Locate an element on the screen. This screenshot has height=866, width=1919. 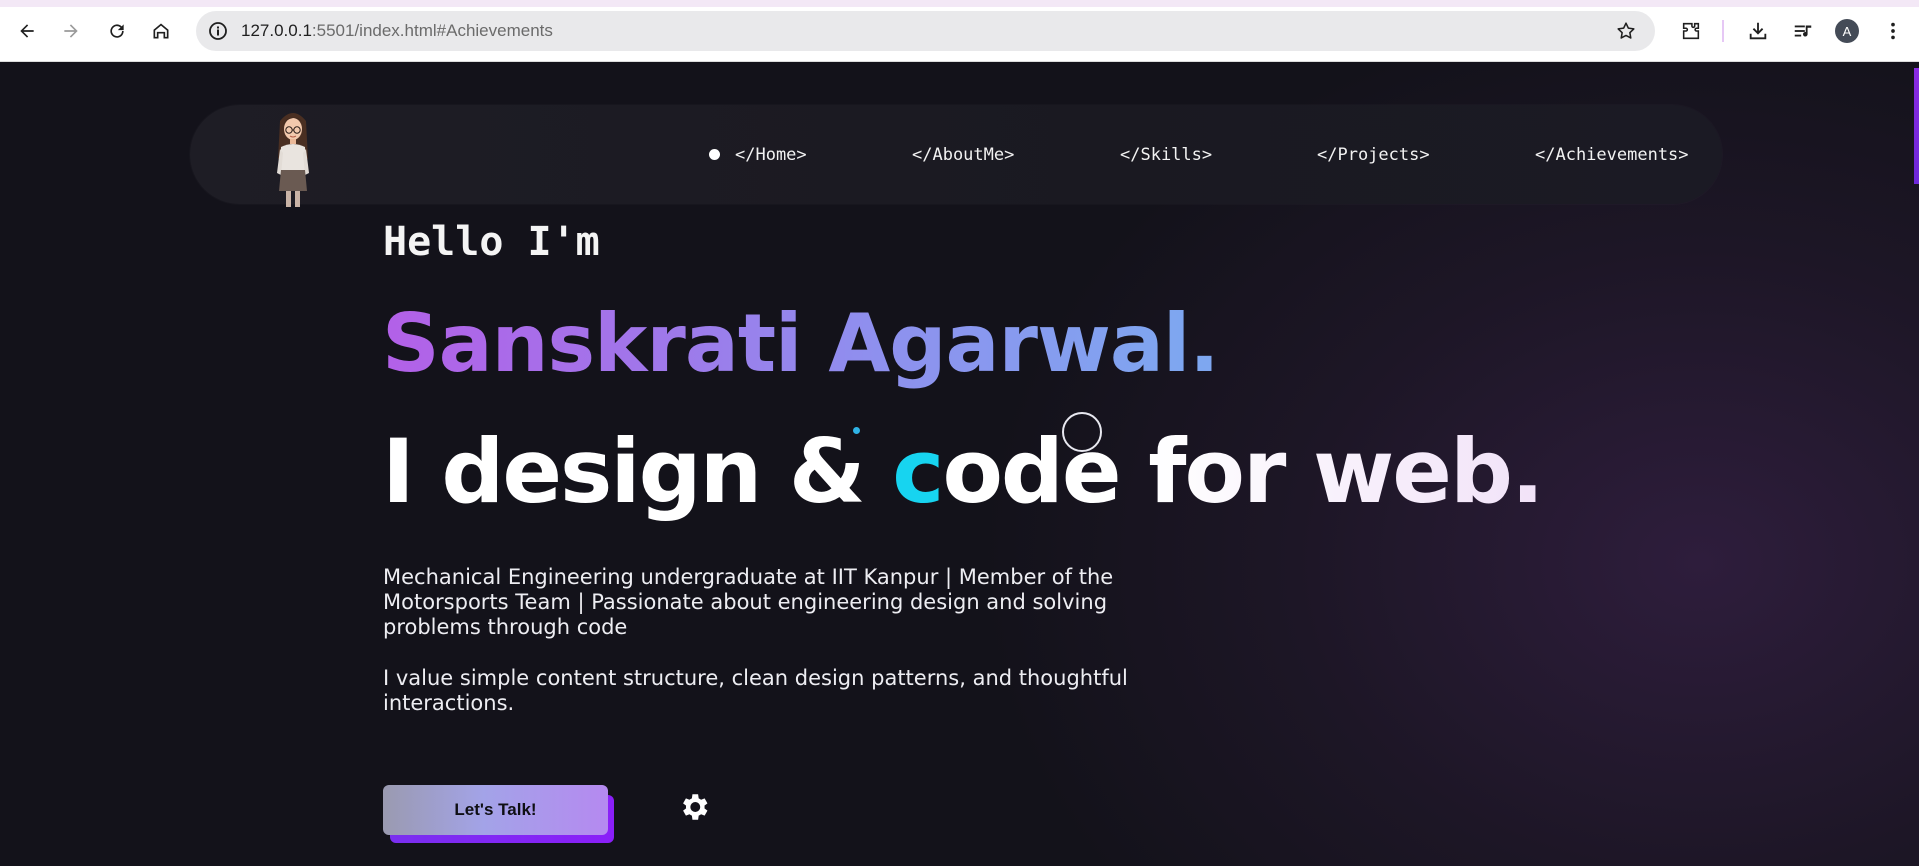
cursor-ring is located at coordinates (1082, 432).